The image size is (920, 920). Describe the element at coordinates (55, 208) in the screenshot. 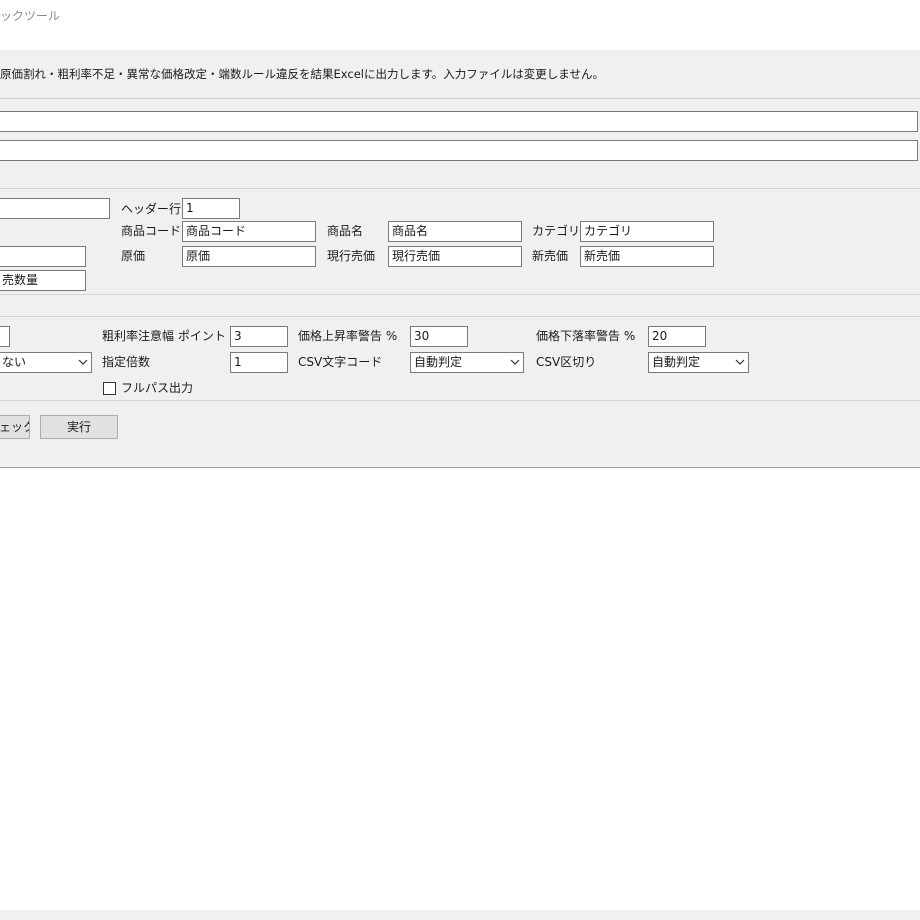

I see `sheet-name-field` at that location.